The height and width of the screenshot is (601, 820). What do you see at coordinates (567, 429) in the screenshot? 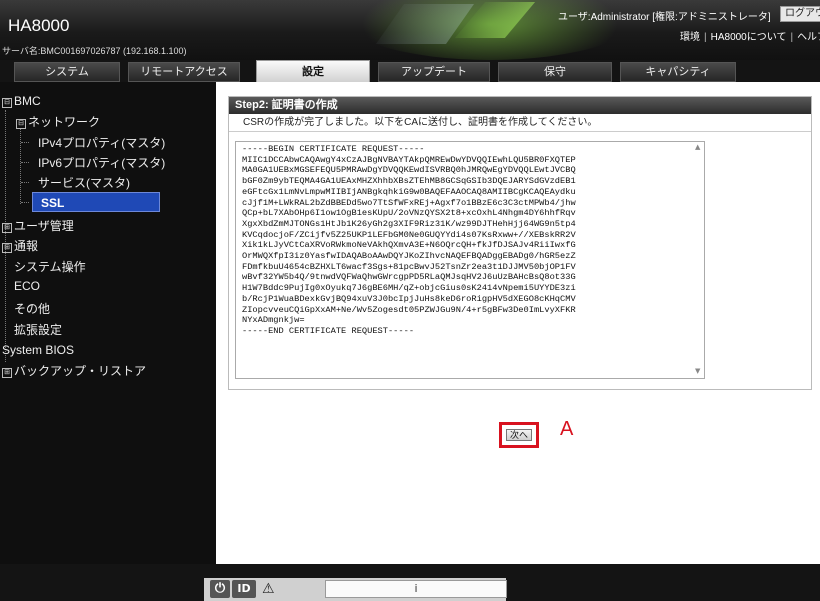
I see `callout-label: A` at bounding box center [567, 429].